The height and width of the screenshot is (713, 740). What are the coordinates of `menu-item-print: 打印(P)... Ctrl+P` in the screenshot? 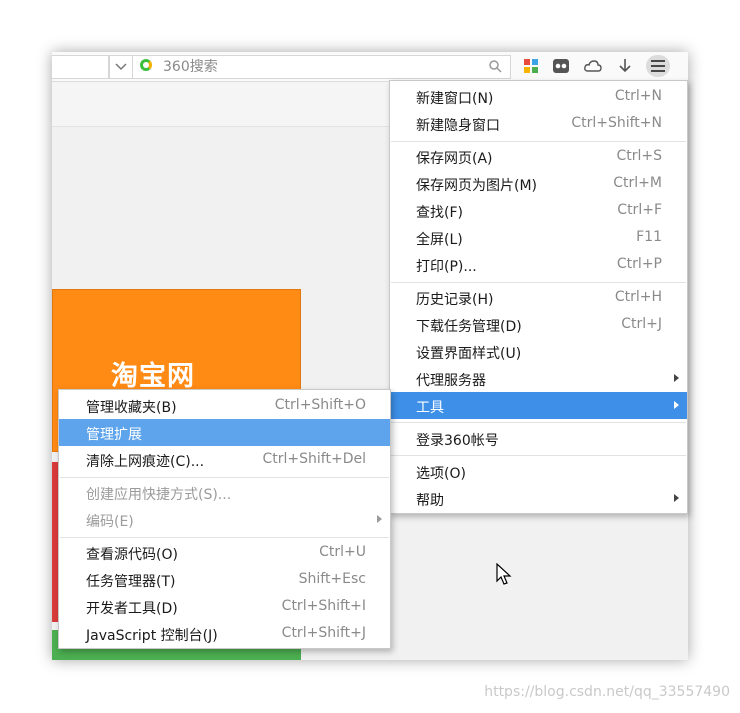 It's located at (538, 264).